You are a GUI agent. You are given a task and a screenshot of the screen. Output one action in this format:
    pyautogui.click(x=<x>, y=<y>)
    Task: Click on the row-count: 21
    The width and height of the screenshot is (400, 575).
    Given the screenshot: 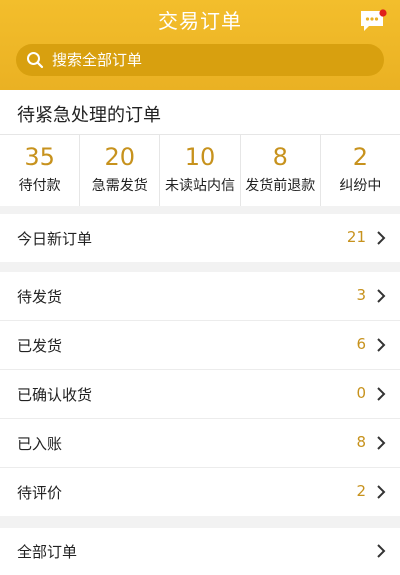 What is the action you would take?
    pyautogui.click(x=356, y=237)
    